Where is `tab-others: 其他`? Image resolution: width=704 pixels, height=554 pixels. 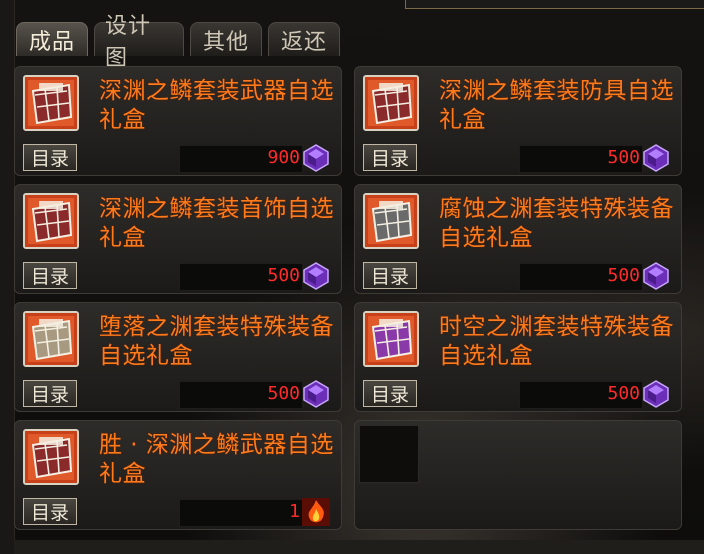 tab-others: 其他 is located at coordinates (226, 39).